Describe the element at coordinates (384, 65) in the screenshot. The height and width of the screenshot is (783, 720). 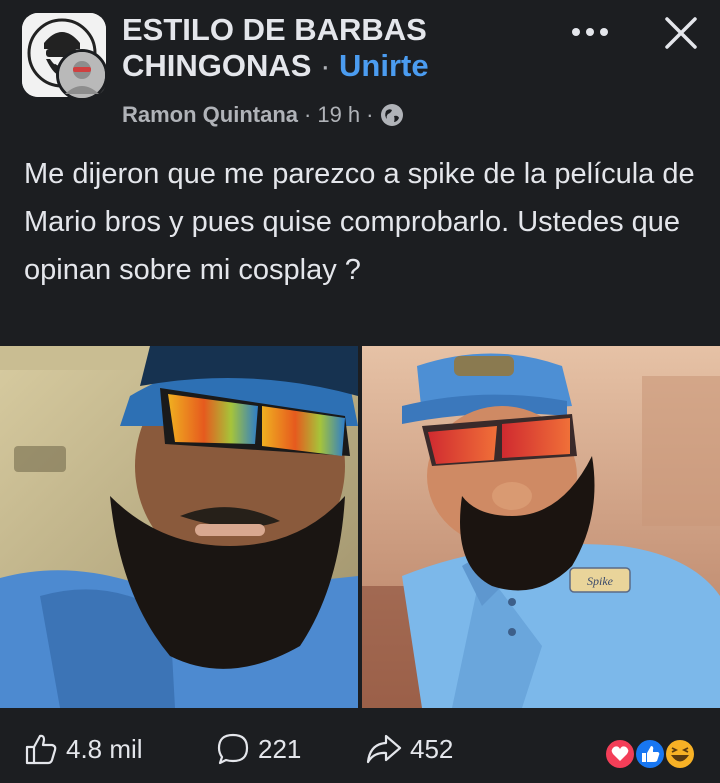
I see `join-button: Unirte` at that location.